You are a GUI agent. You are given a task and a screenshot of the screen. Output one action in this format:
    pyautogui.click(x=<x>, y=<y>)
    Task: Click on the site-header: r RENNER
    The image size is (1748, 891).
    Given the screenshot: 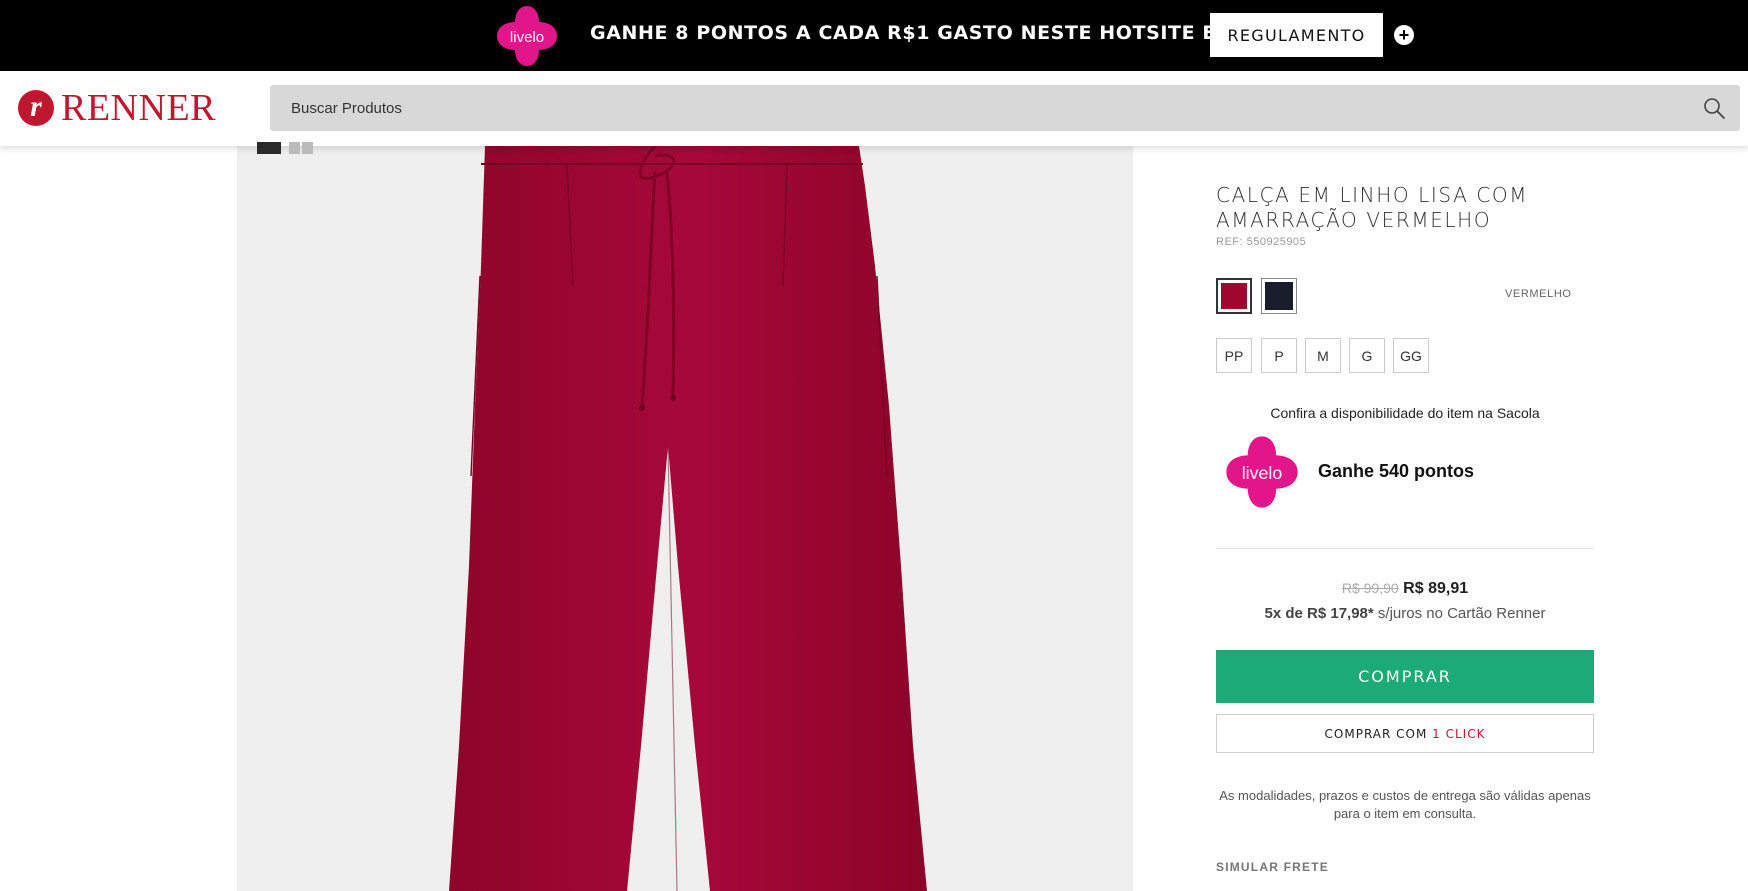 What is the action you would take?
    pyautogui.click(x=874, y=108)
    